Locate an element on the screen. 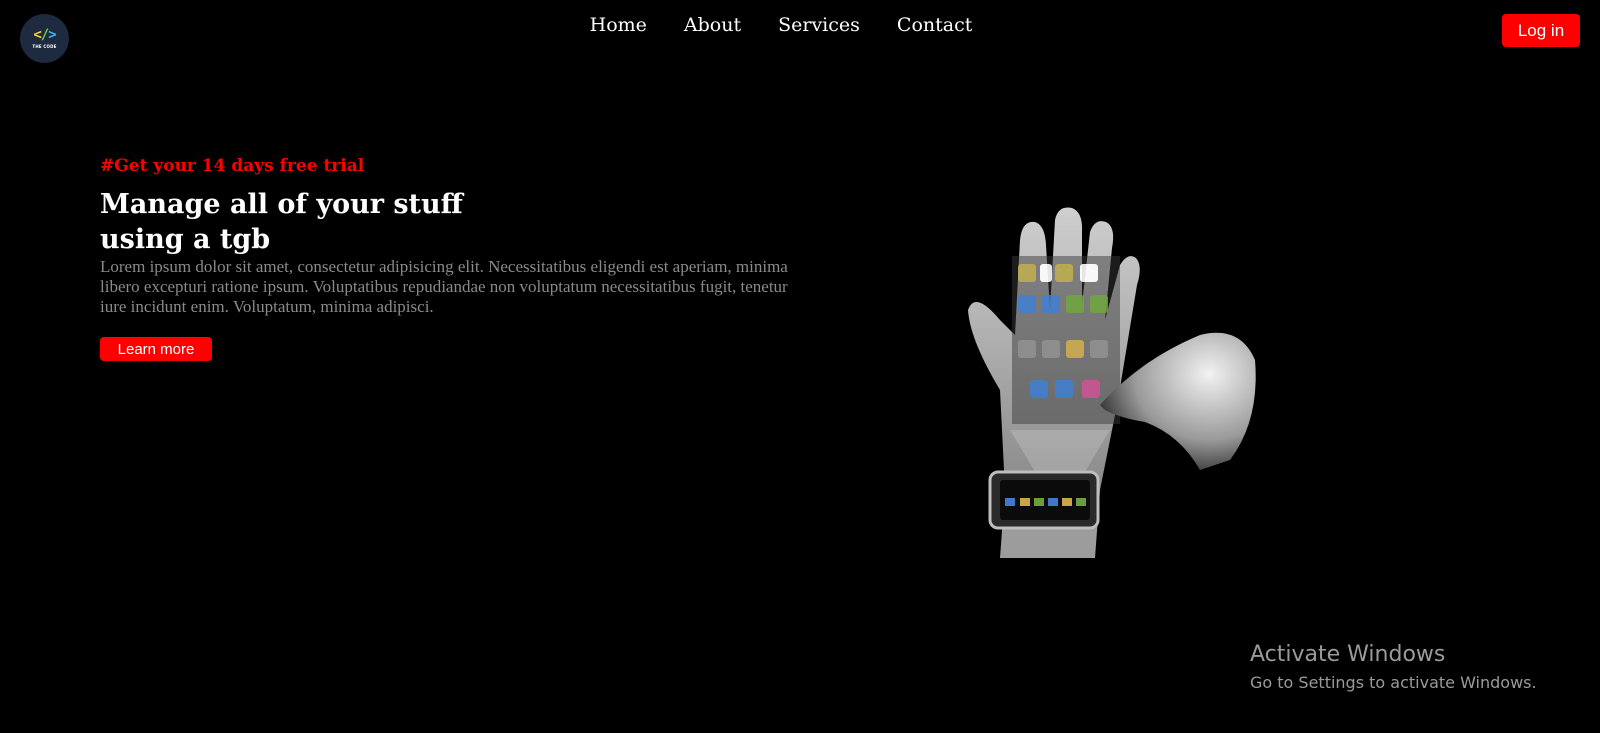 The height and width of the screenshot is (733, 1600). hand-phone-illustration is located at coordinates (1112, 382).